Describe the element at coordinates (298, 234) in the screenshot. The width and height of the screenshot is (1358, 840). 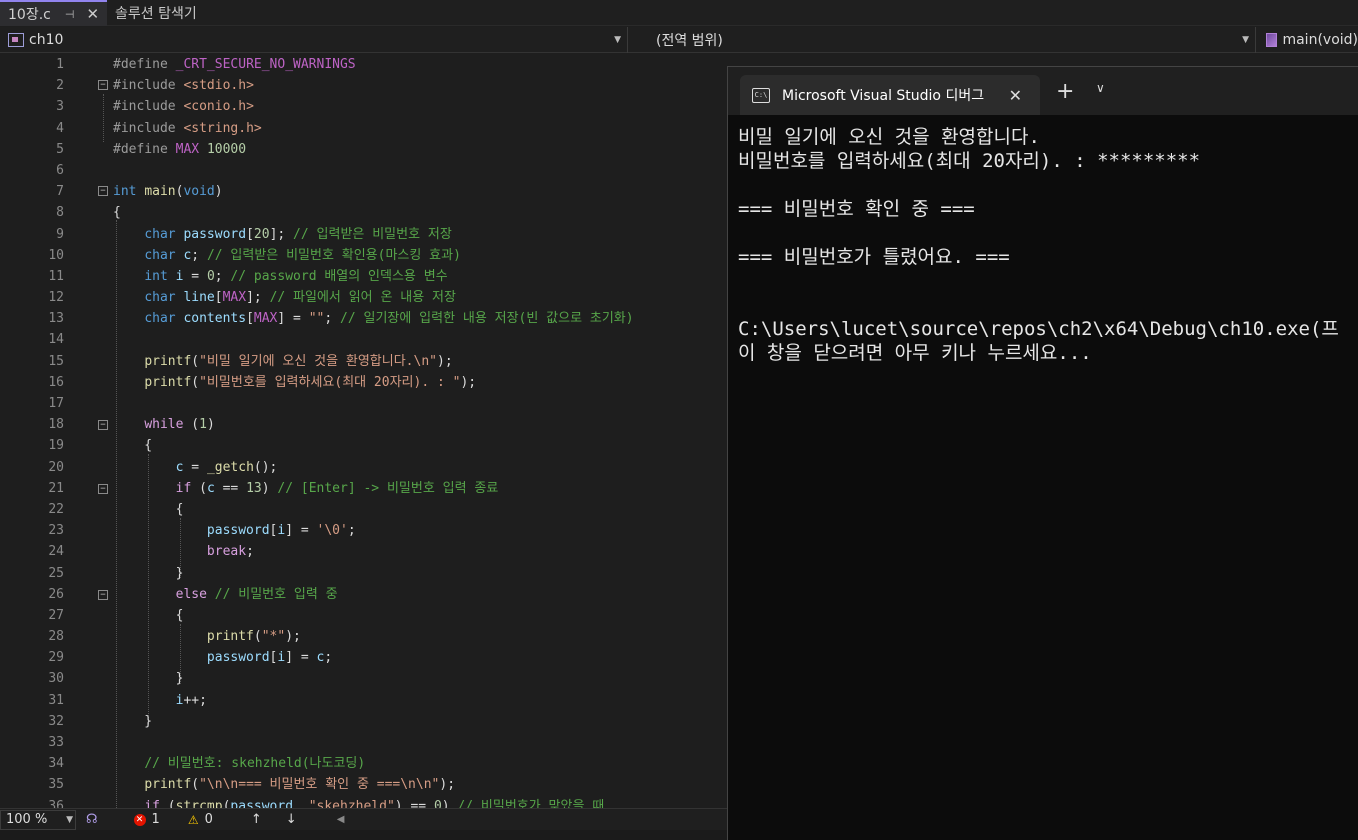
I see `code-line: char password[20]; // 입력받은 비밀번호 저장` at that location.